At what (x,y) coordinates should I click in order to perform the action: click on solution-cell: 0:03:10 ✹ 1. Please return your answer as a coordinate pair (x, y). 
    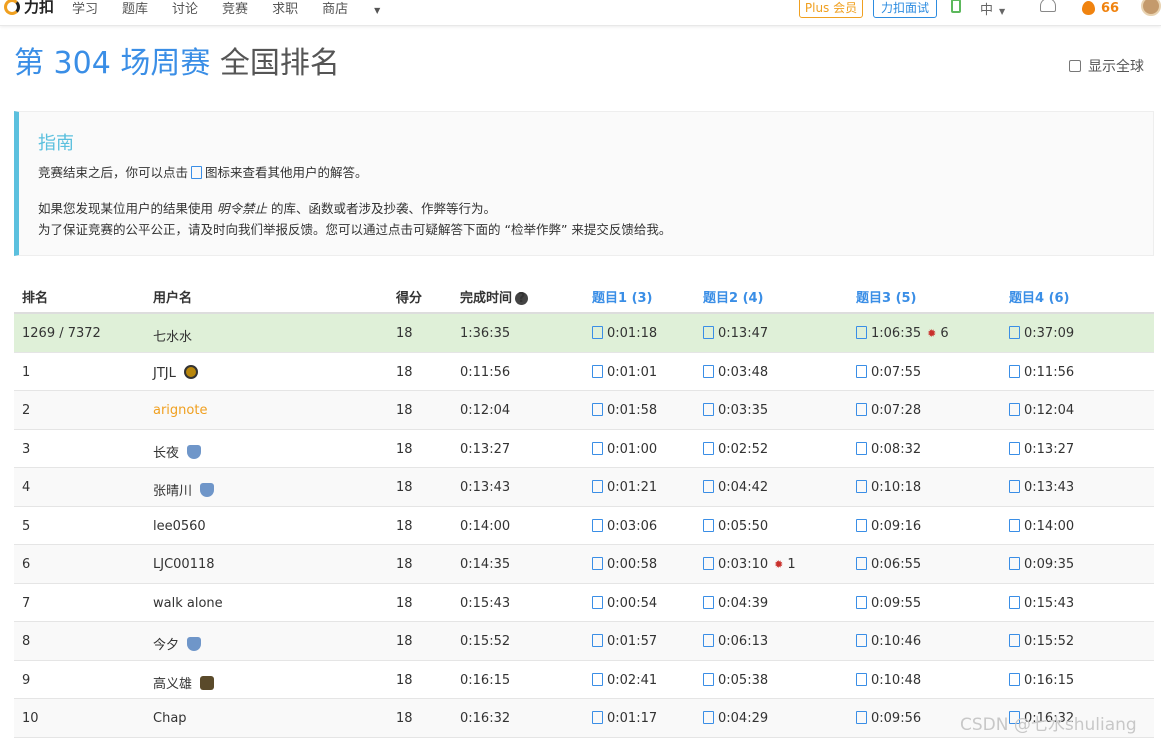
    Looking at the image, I should click on (749, 564).